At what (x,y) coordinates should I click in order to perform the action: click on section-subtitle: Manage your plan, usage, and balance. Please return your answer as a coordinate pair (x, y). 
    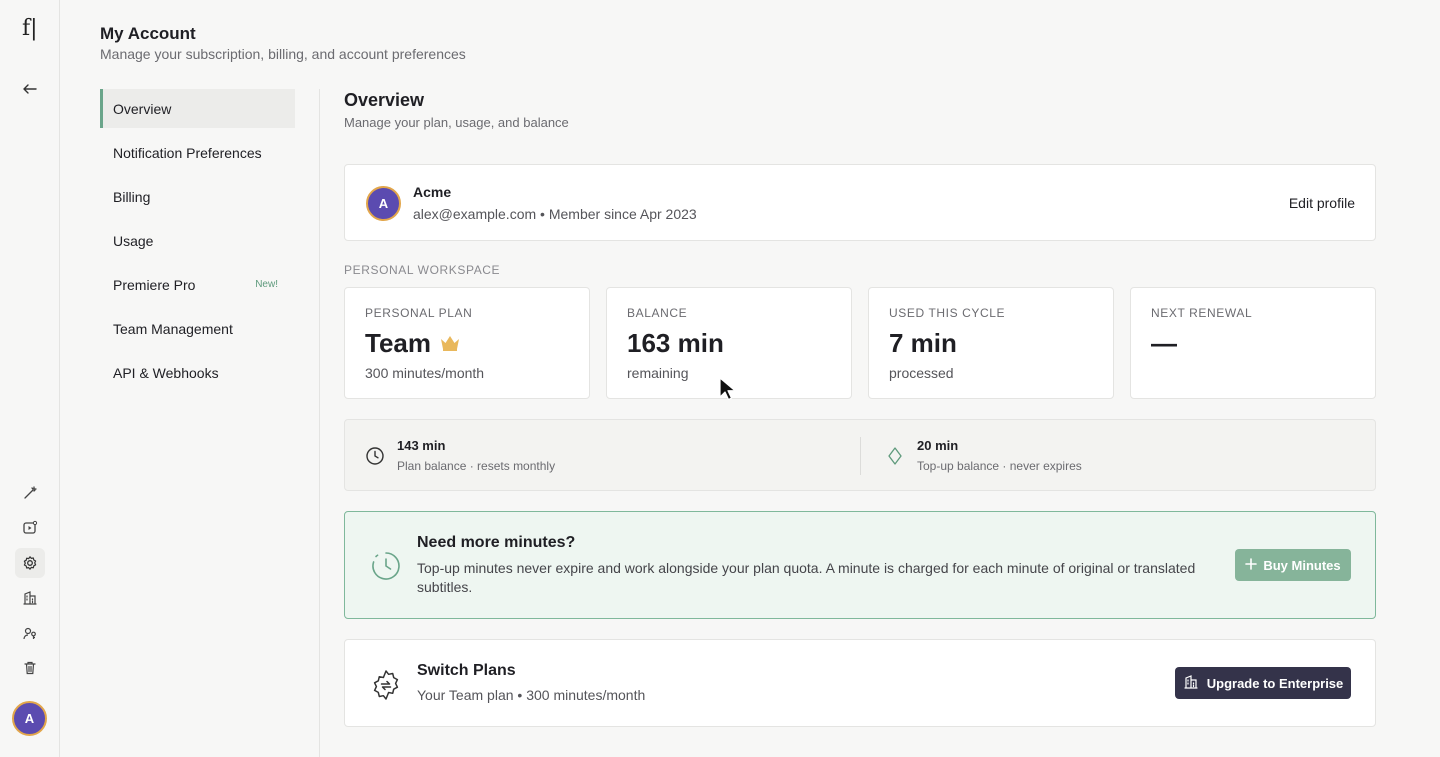
    Looking at the image, I should click on (456, 122).